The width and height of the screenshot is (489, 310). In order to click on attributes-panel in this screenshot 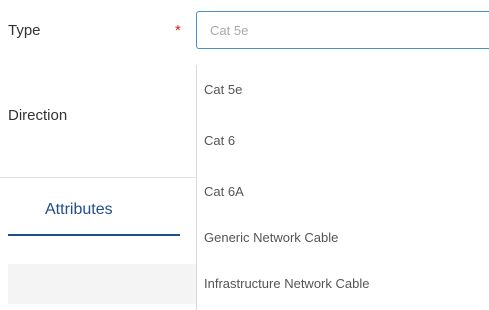, I will do `click(102, 284)`.